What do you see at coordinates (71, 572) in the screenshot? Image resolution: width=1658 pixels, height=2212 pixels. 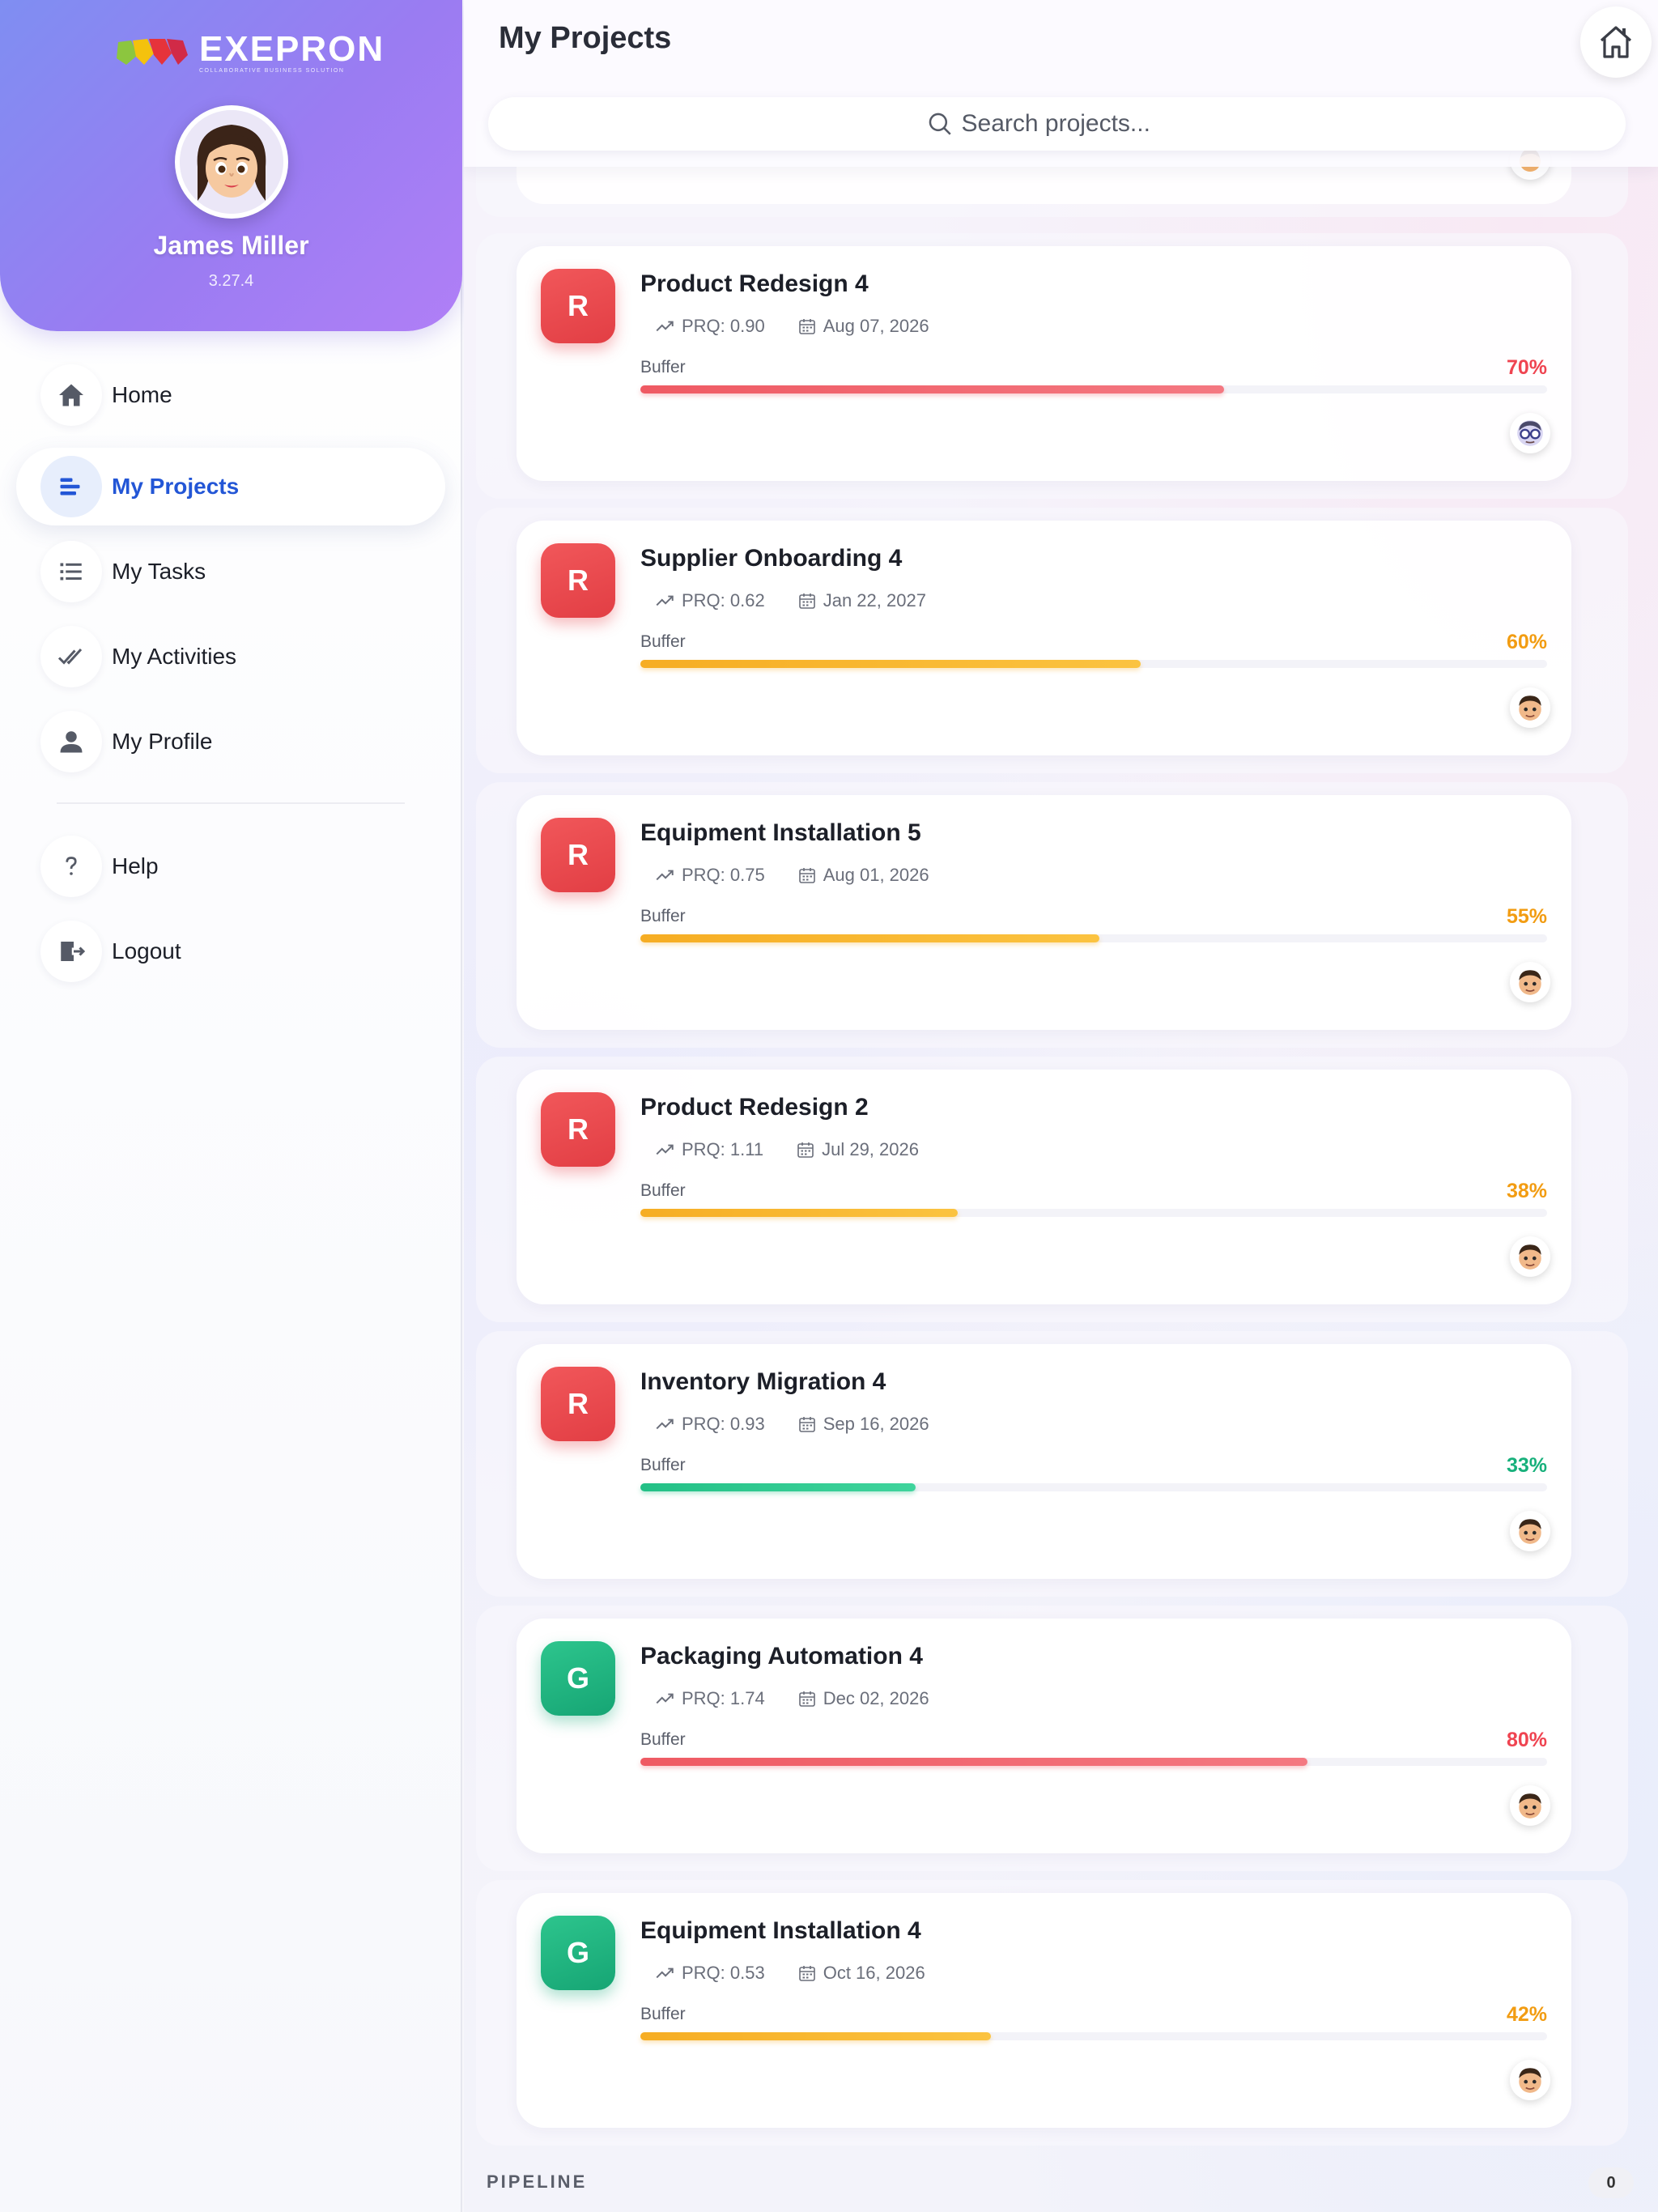 I see `list-icon` at bounding box center [71, 572].